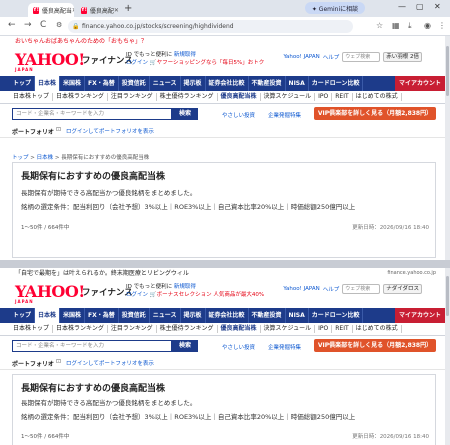 The image size is (450, 445). Describe the element at coordinates (427, 25) in the screenshot. I see `profile-icon: ◉` at that location.